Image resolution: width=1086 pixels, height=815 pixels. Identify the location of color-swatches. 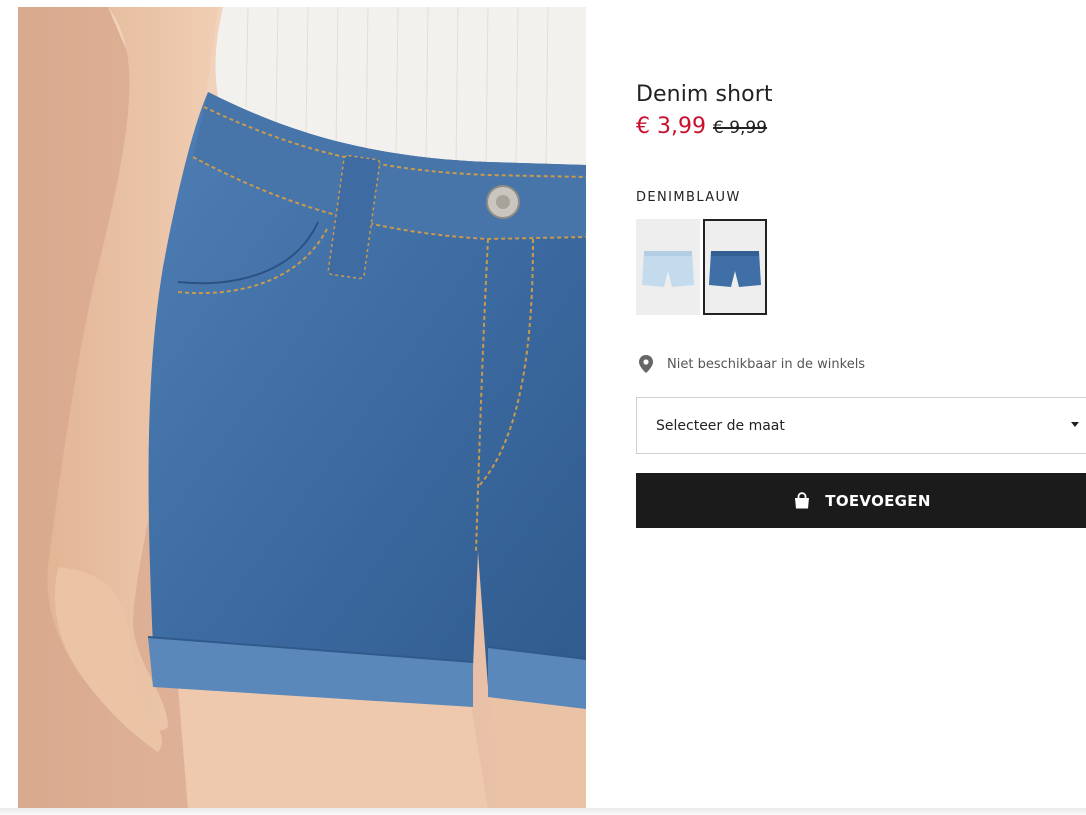
(701, 267).